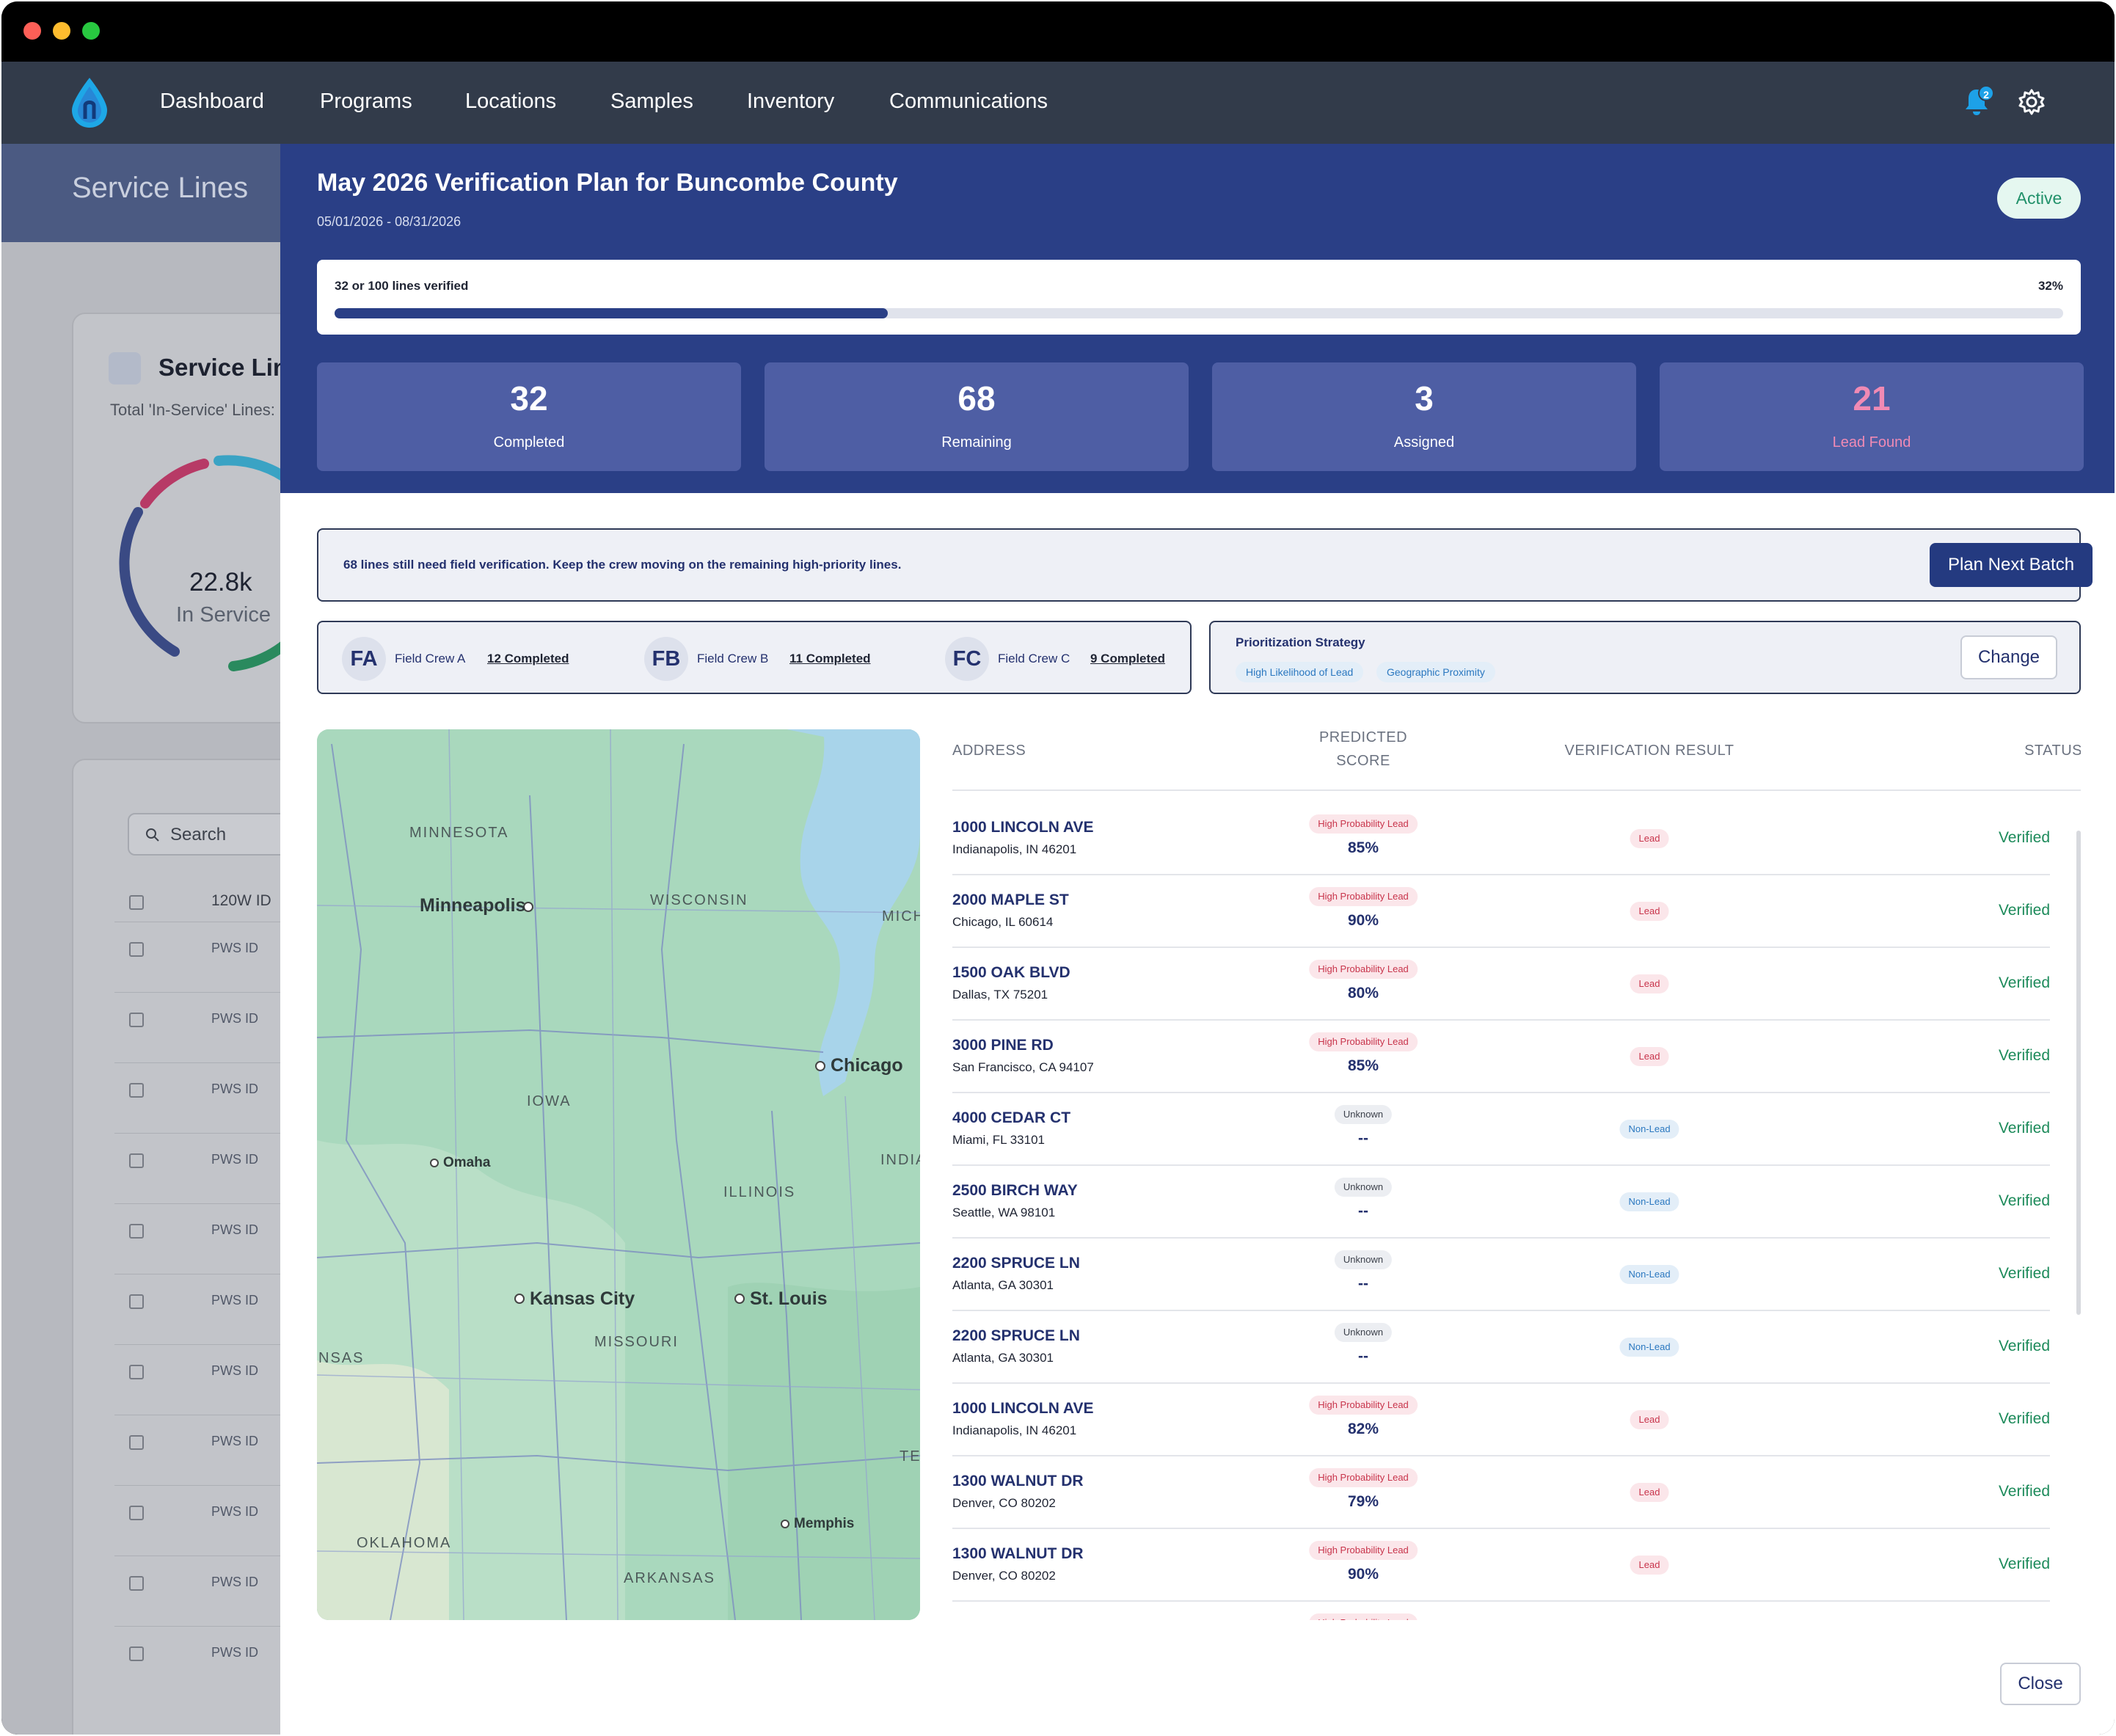  What do you see at coordinates (830, 659) in the screenshot?
I see `crew-completed-link: 11 Completed` at bounding box center [830, 659].